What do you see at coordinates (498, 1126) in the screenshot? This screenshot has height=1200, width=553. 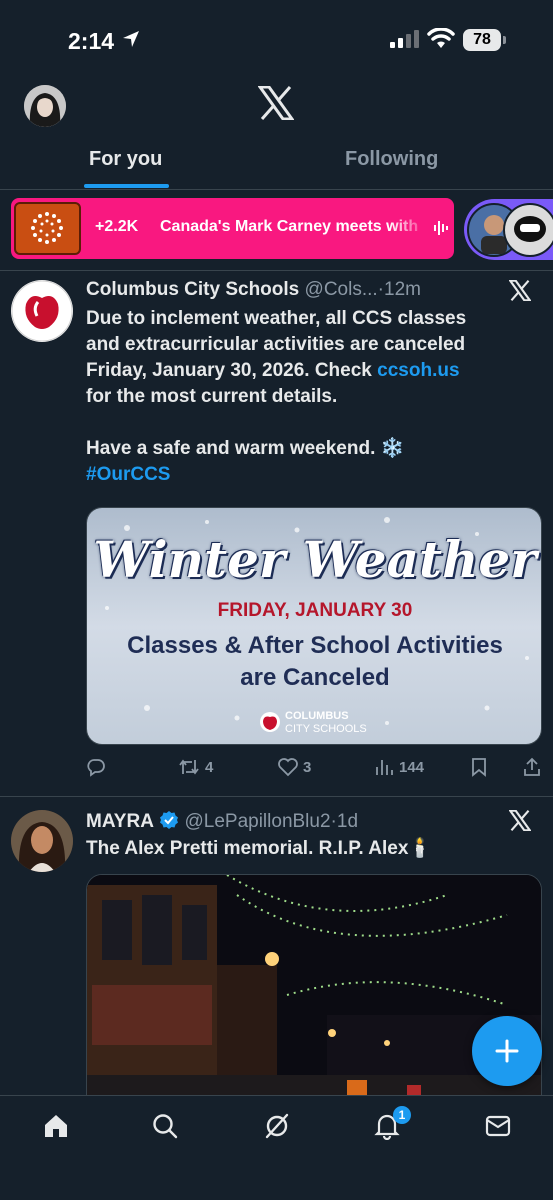 I see `mail-icon` at bounding box center [498, 1126].